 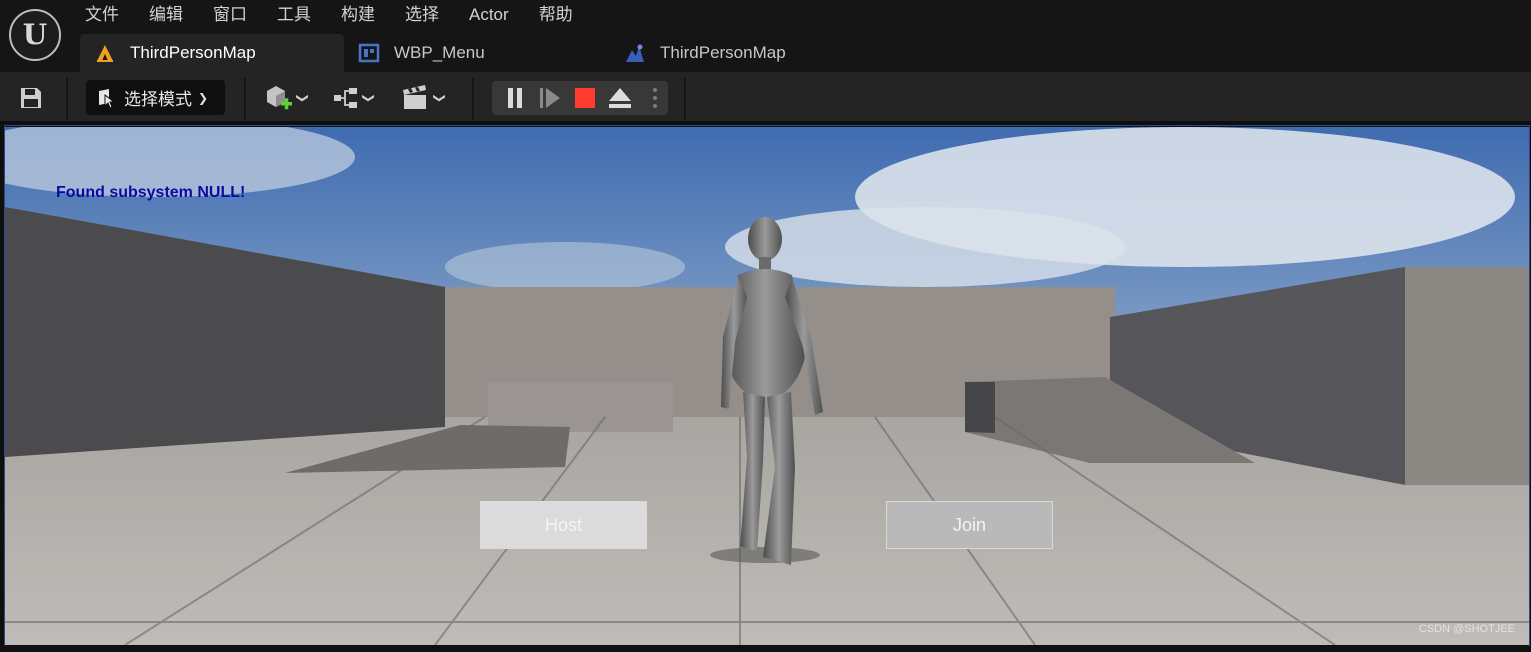 I want to click on more-options-icon, so click(x=655, y=98).